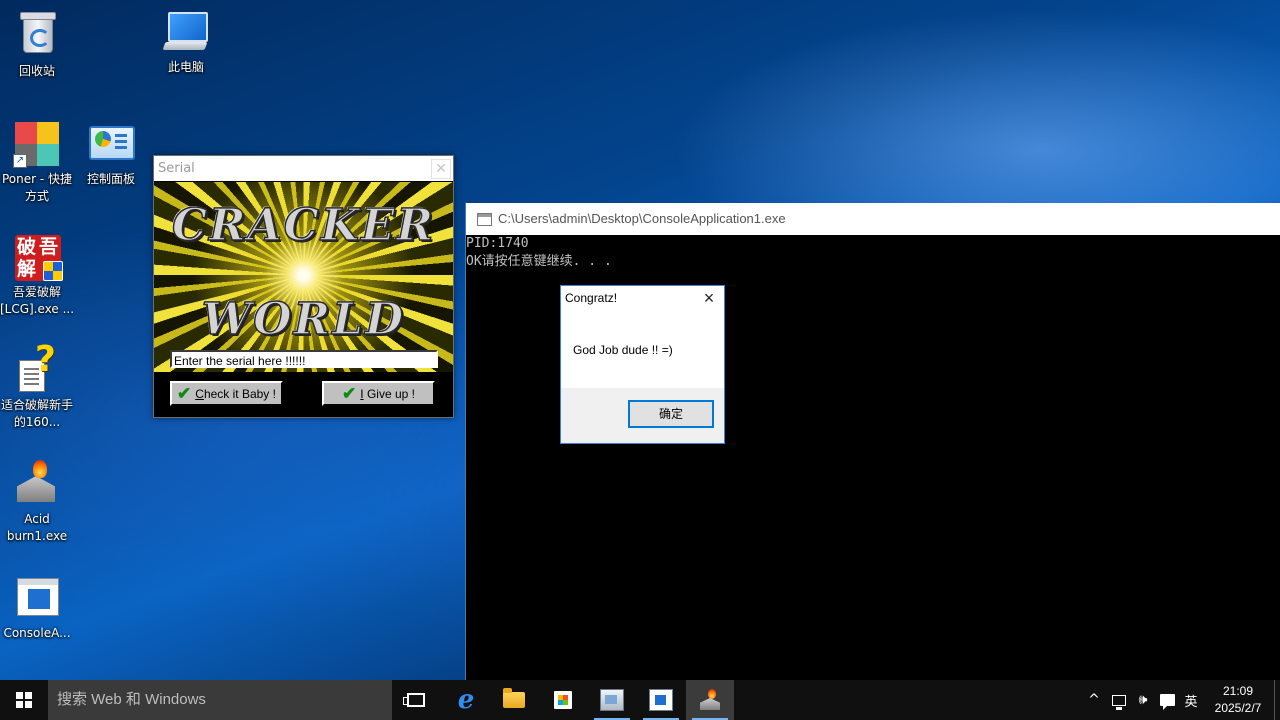 The width and height of the screenshot is (1280, 720). I want to click on network-icon, so click(1119, 702).